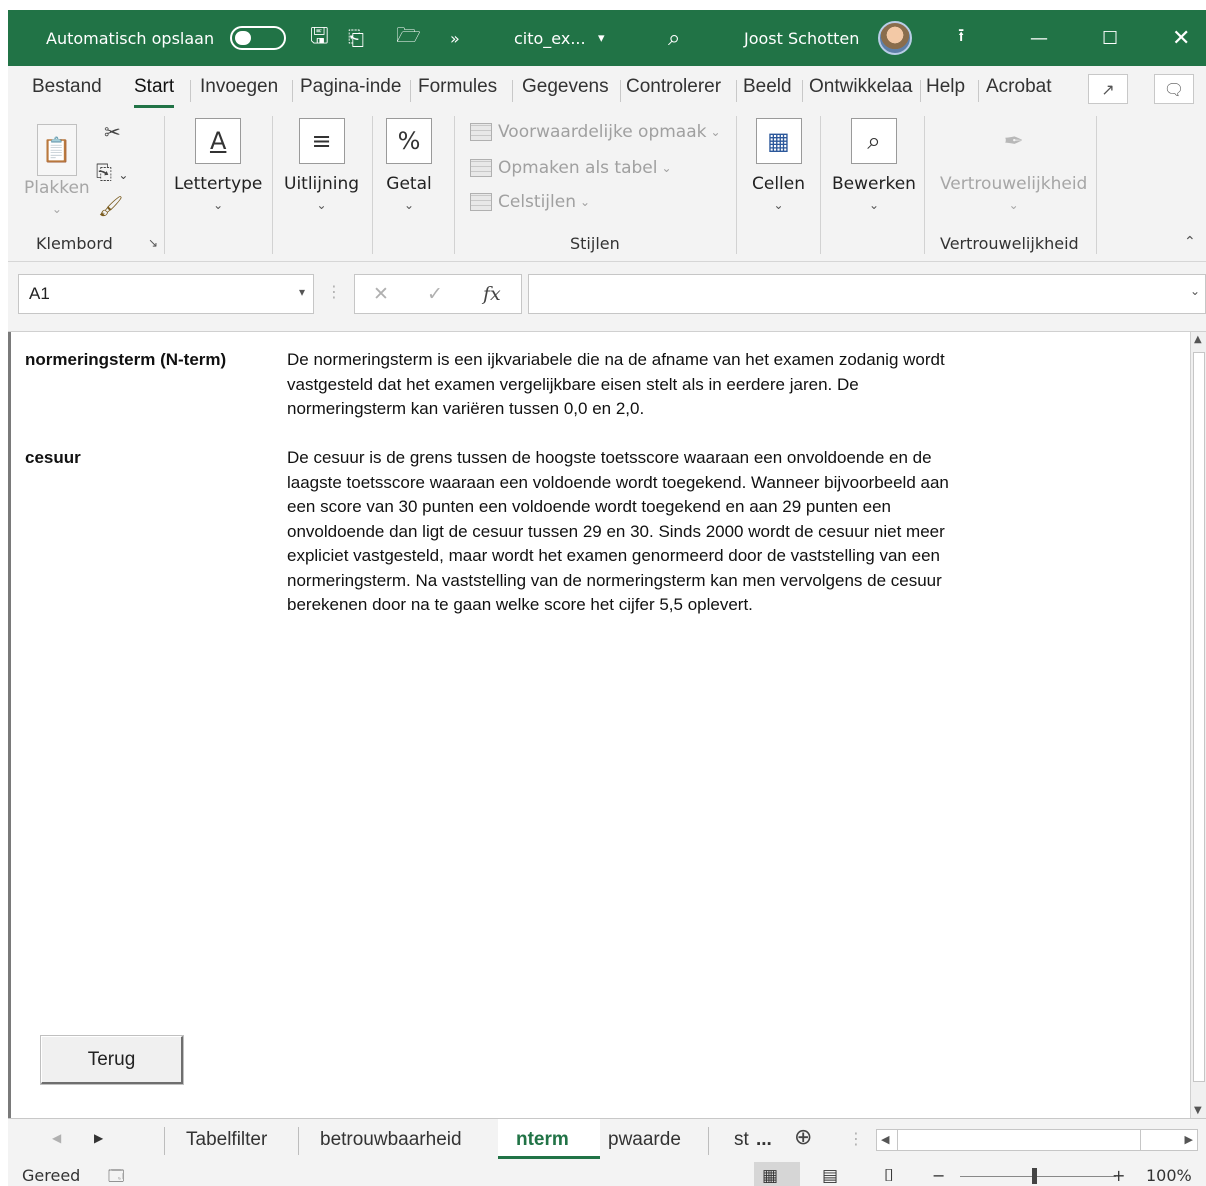 Image resolution: width=1206 pixels, height=1186 pixels. I want to click on zoom-slider, so click(1038, 1176).